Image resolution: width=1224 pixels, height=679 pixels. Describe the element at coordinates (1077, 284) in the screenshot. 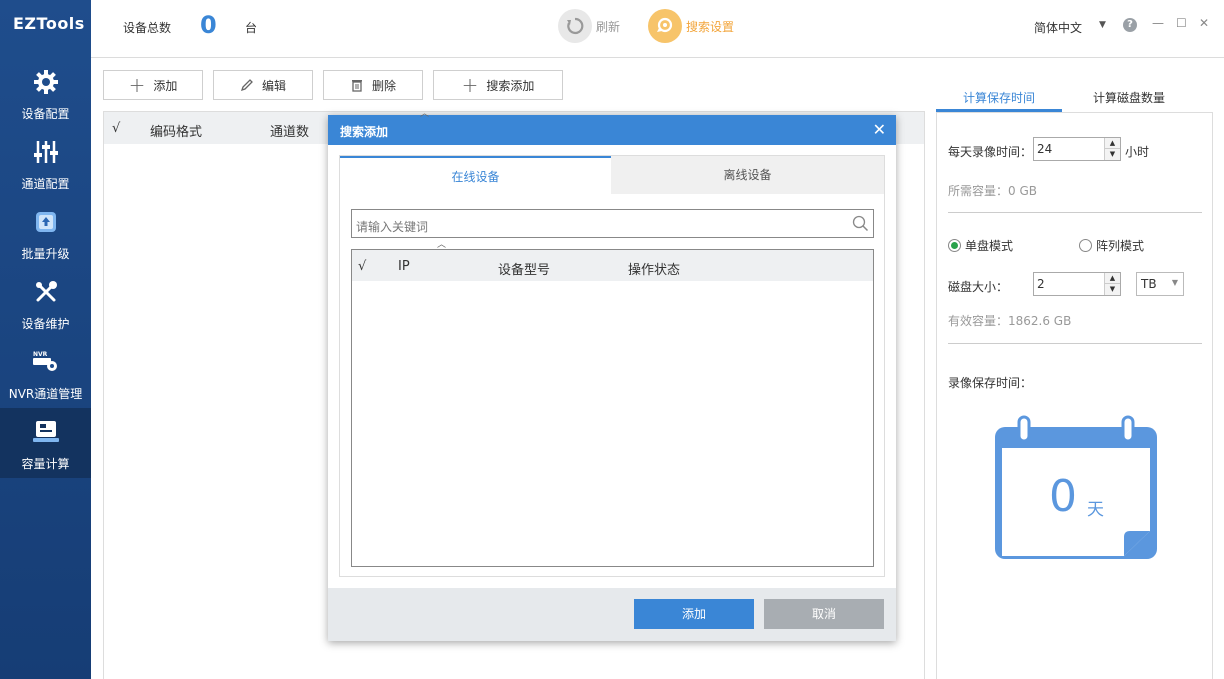

I see `disk-size-stepper: 2 ▲ ▼` at that location.